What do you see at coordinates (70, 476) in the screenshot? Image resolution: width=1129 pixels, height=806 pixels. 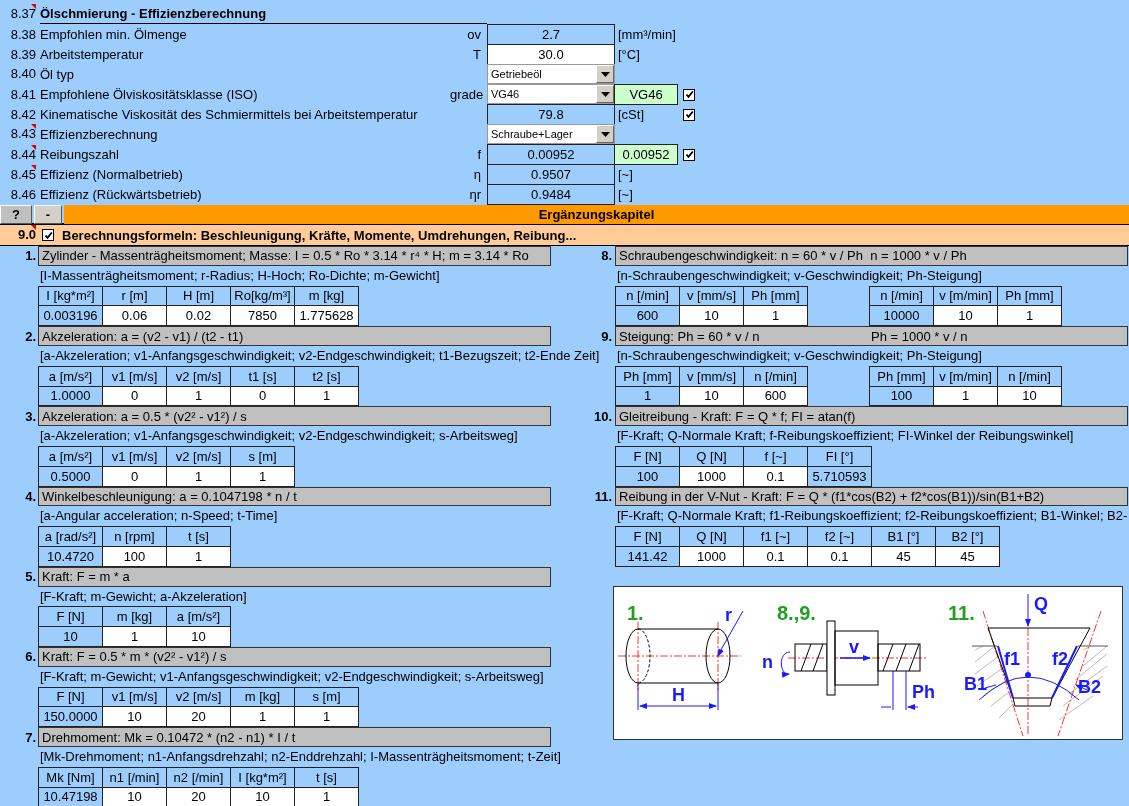 I see `result-cell: 0.5000` at bounding box center [70, 476].